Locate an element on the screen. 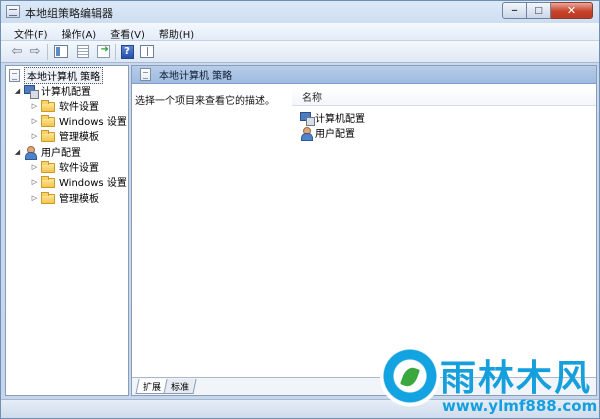 The height and width of the screenshot is (419, 600). list-item-label: 计算机配置 is located at coordinates (340, 119).